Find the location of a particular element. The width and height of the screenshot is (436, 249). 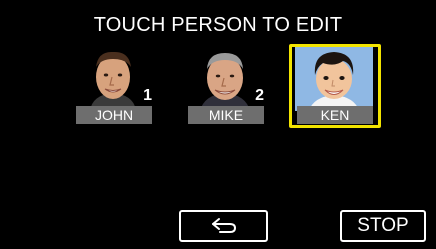

screen-title: TOUCH PERSON TO EDIT is located at coordinates (218, 25).